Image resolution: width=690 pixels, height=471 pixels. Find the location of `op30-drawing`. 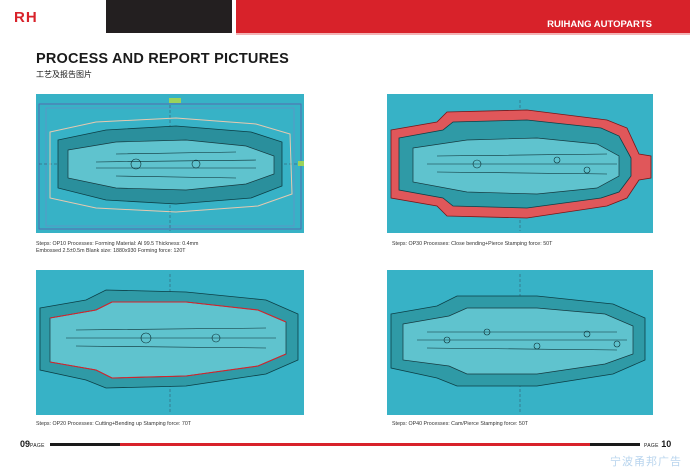

op30-drawing is located at coordinates (521, 165).